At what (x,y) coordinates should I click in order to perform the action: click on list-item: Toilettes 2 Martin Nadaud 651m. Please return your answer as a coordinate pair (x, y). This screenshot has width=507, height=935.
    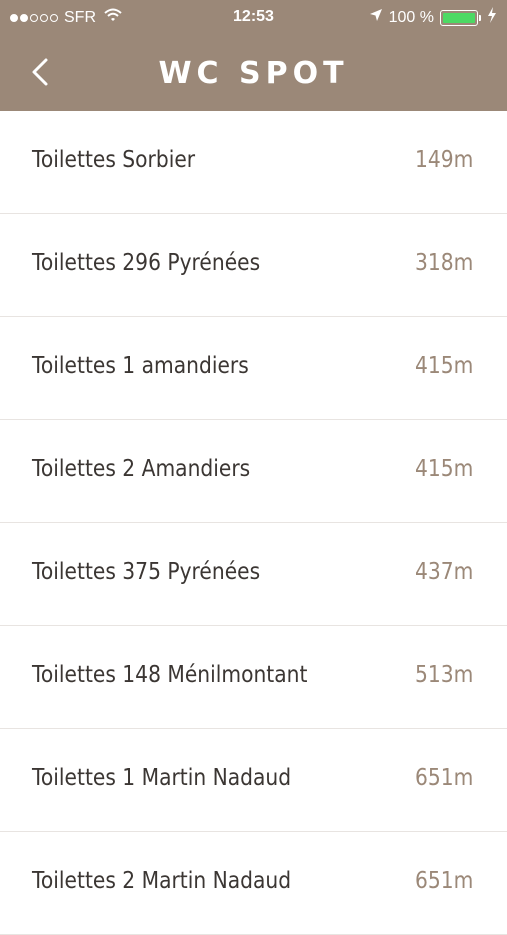
    Looking at the image, I should click on (253, 883).